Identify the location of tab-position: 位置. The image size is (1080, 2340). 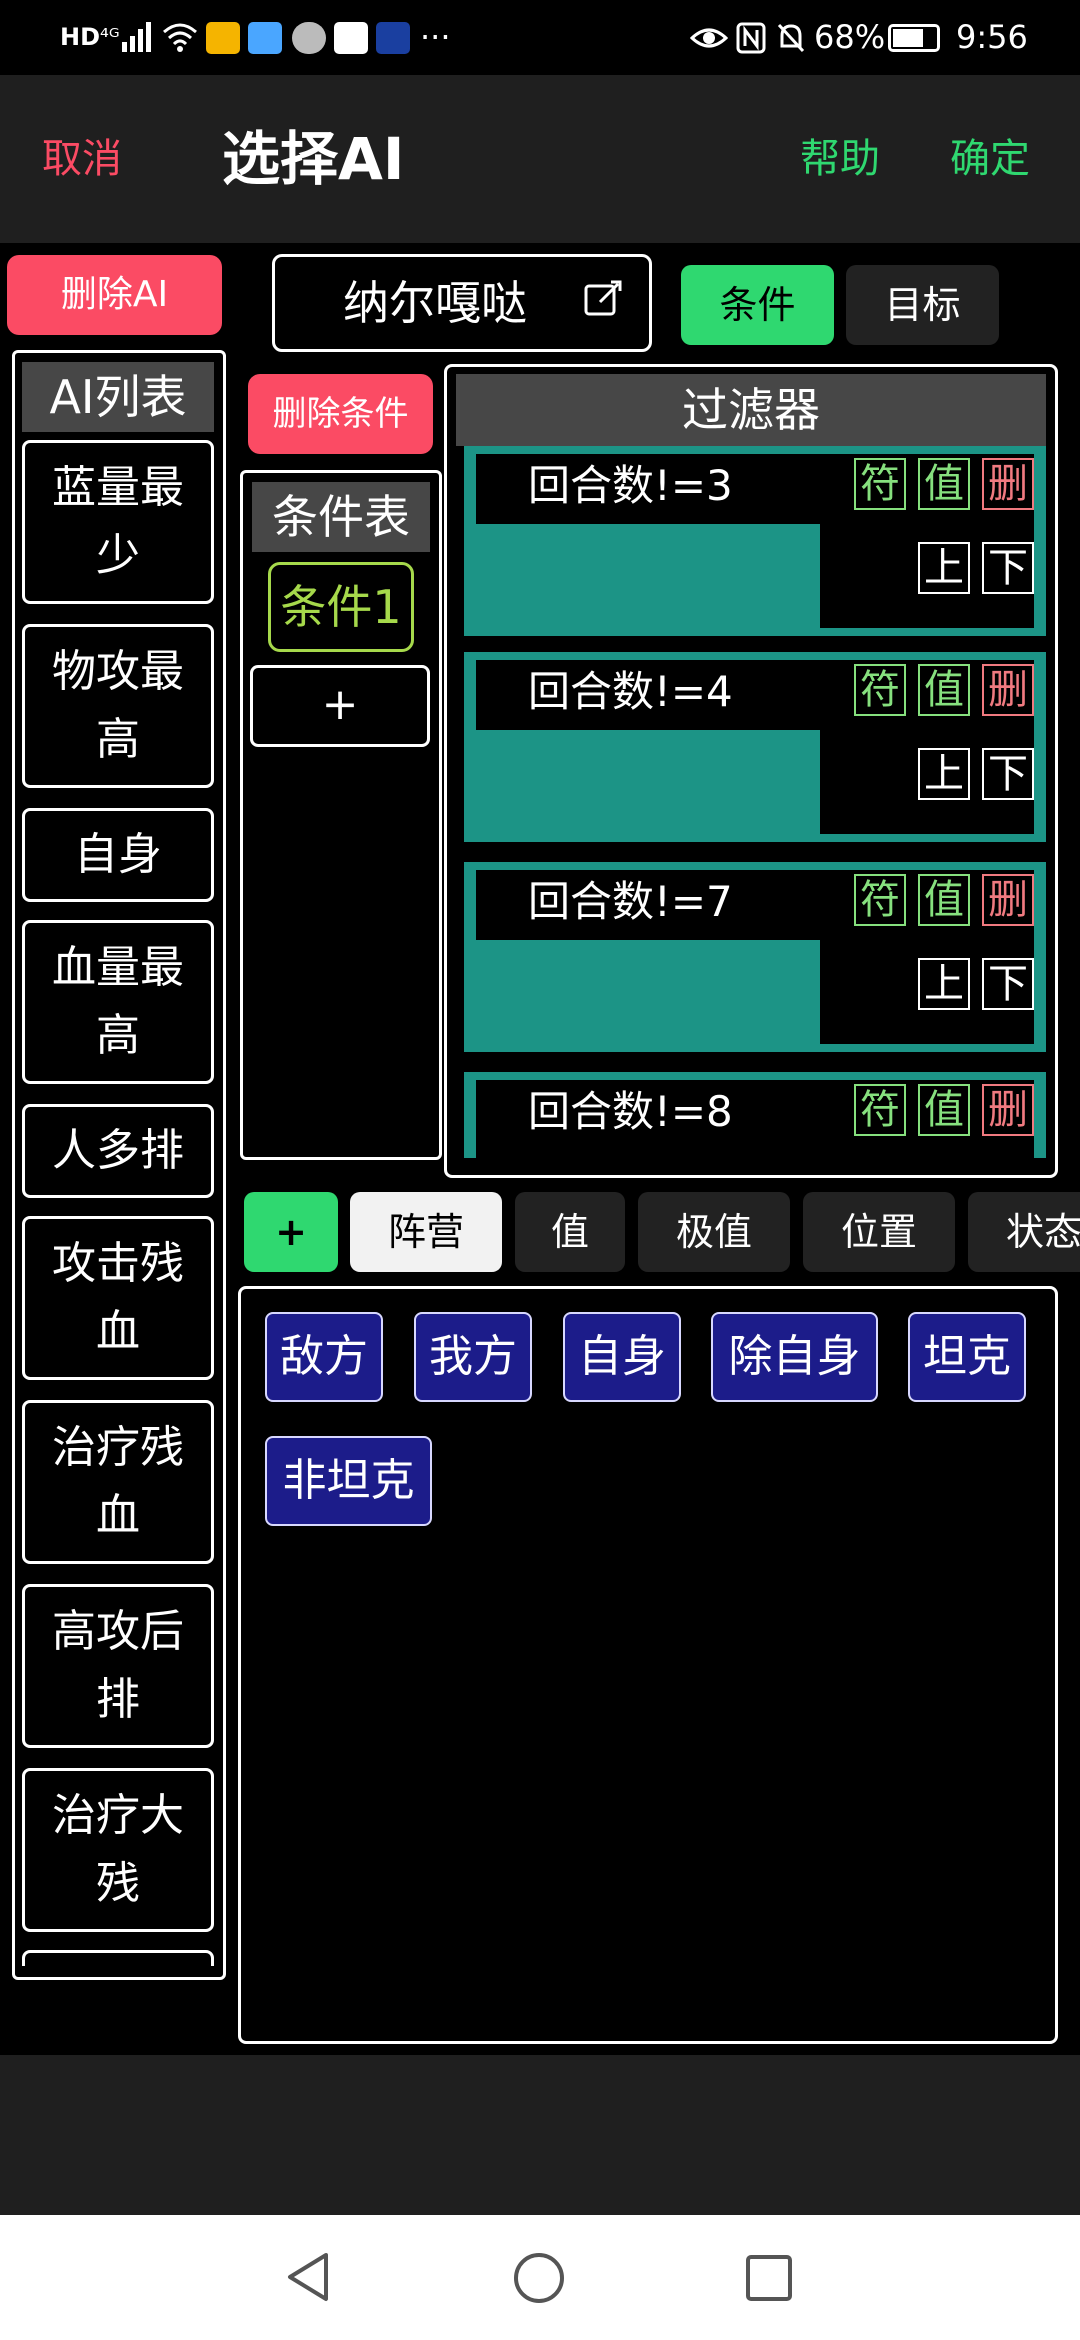
(879, 1232).